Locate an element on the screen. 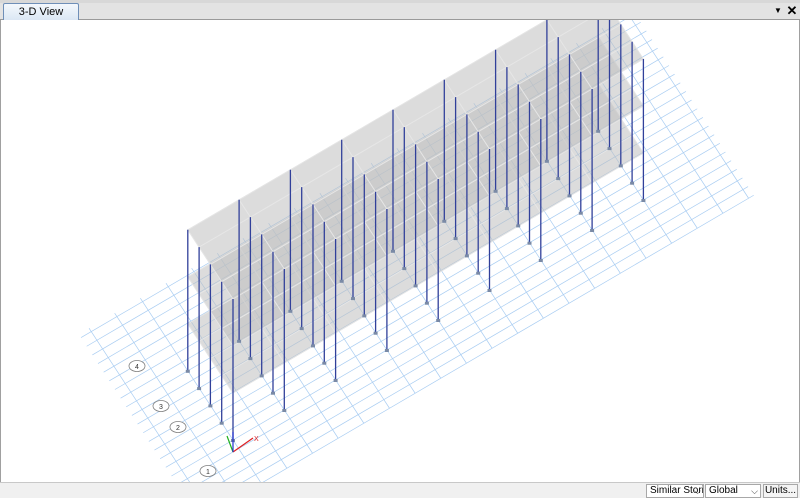  grid-bubble-label: 3 is located at coordinates (161, 407).